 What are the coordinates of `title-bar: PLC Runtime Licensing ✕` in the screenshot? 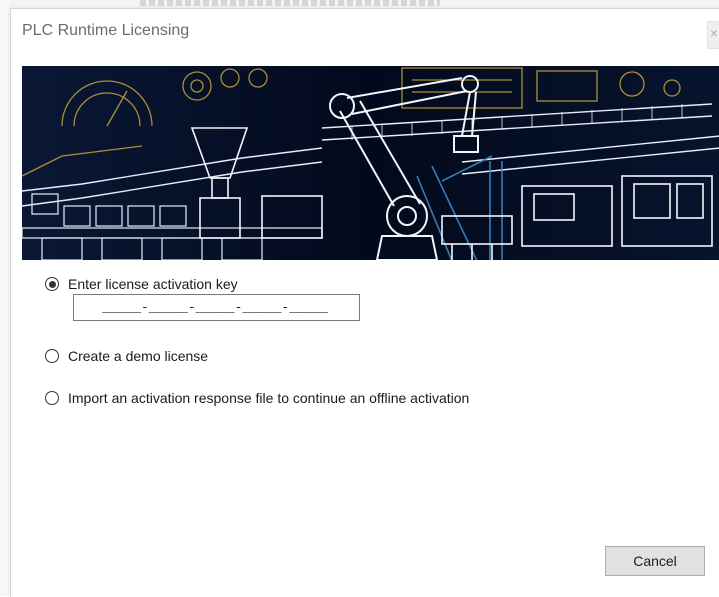 It's located at (365, 32).